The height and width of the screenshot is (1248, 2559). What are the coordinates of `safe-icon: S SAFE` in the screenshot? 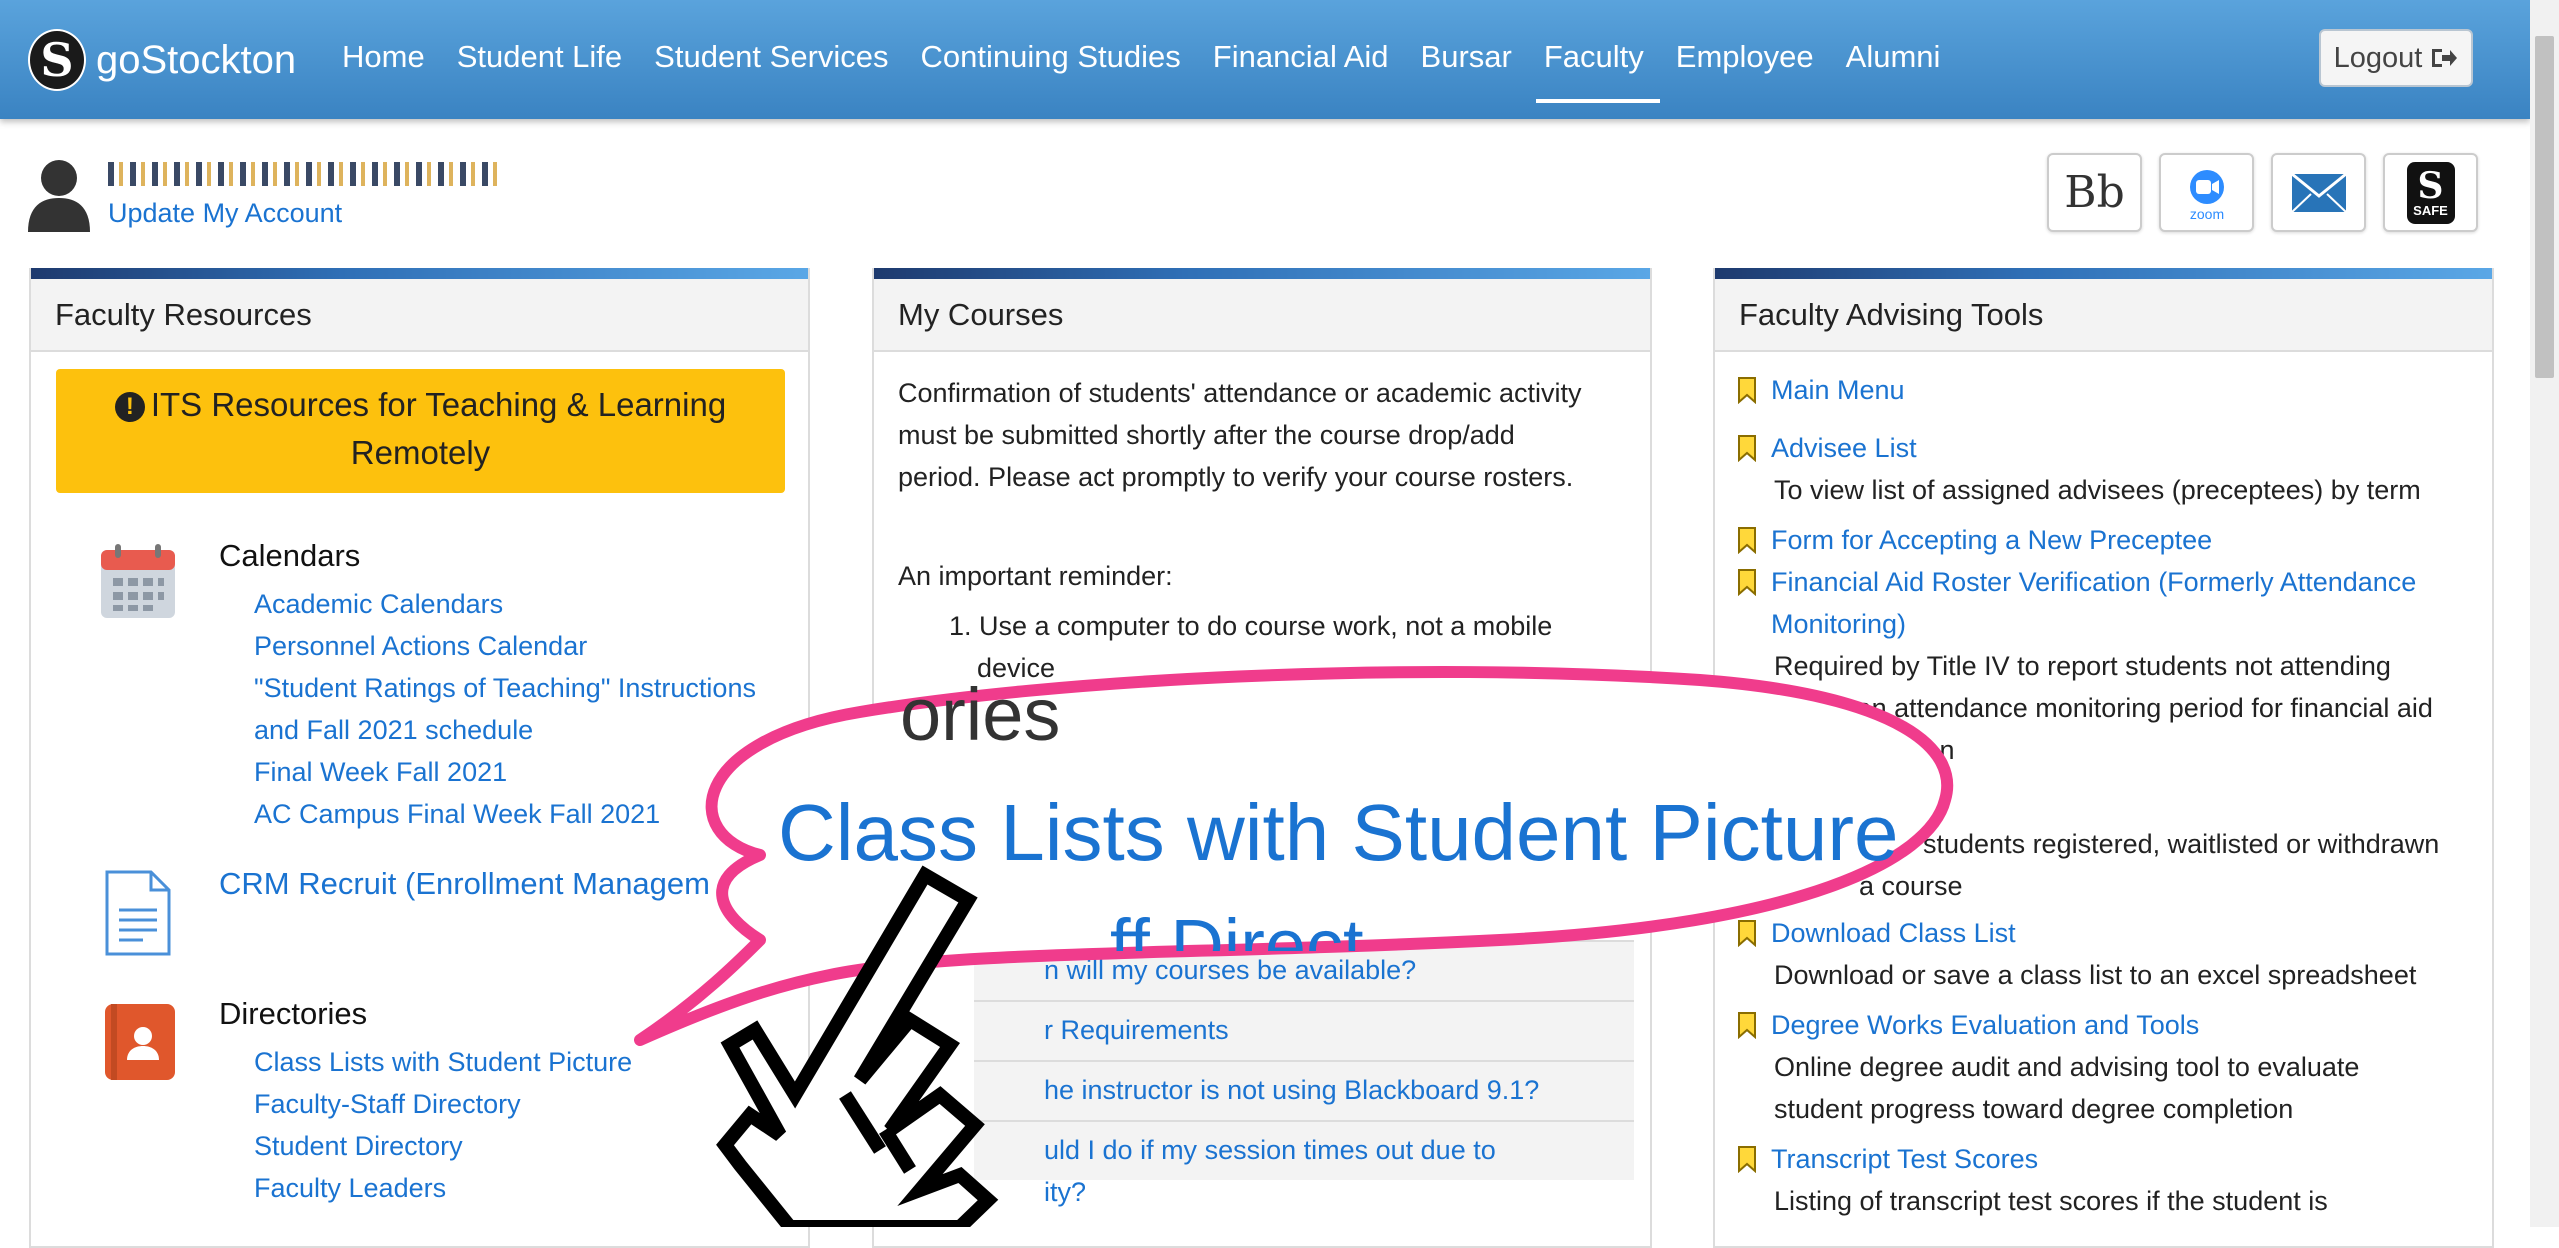 It's located at (2430, 192).